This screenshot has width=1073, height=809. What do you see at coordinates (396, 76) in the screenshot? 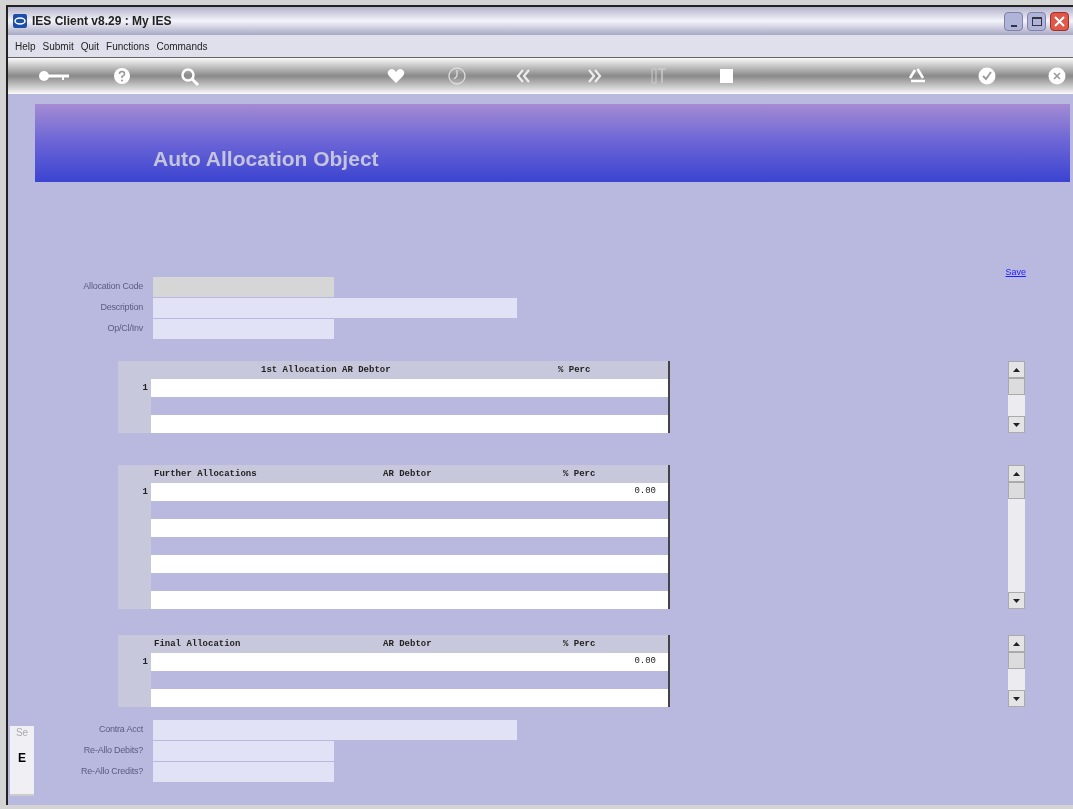
I see `heart-icon` at bounding box center [396, 76].